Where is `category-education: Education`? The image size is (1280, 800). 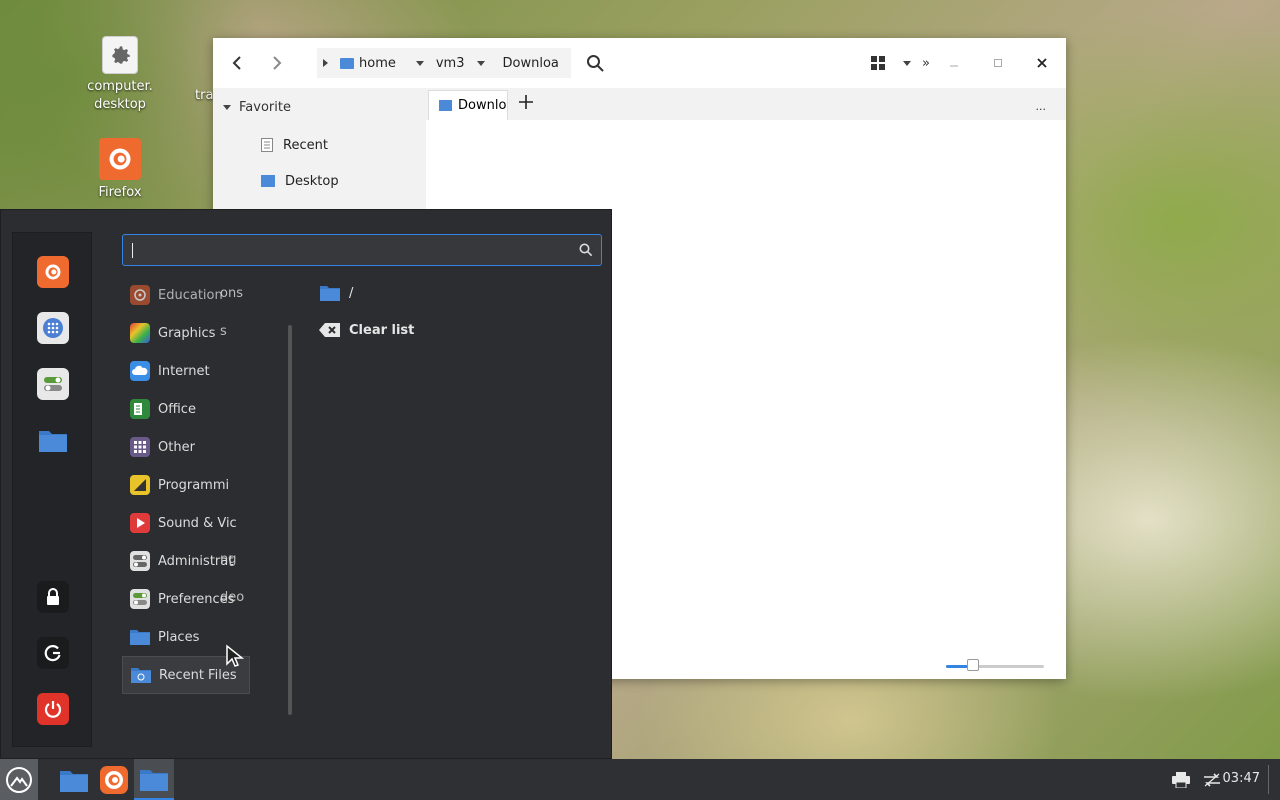
category-education: Education is located at coordinates (186, 295).